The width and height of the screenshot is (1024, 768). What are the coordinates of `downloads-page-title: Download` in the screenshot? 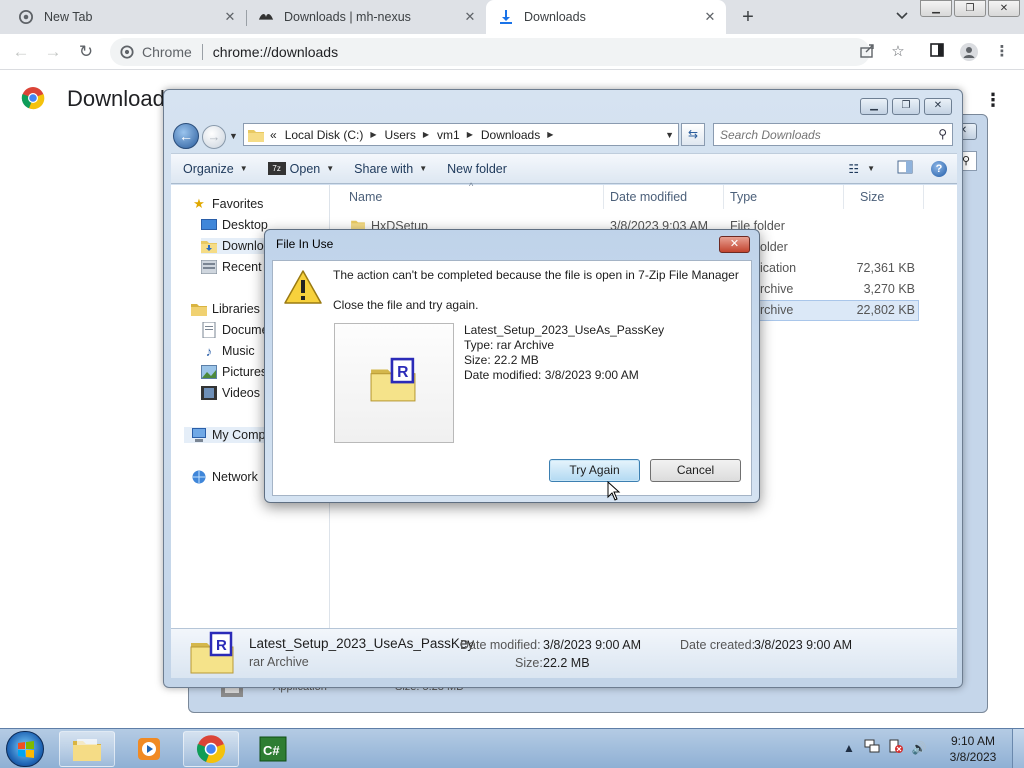 It's located at (116, 98).